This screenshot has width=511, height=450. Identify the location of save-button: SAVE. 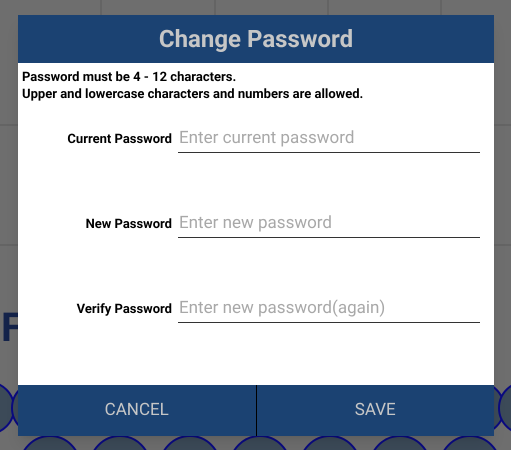
(375, 410).